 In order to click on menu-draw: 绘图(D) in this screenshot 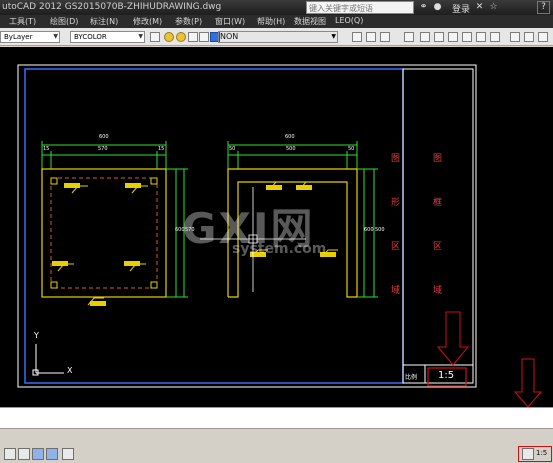, I will do `click(64, 21)`.